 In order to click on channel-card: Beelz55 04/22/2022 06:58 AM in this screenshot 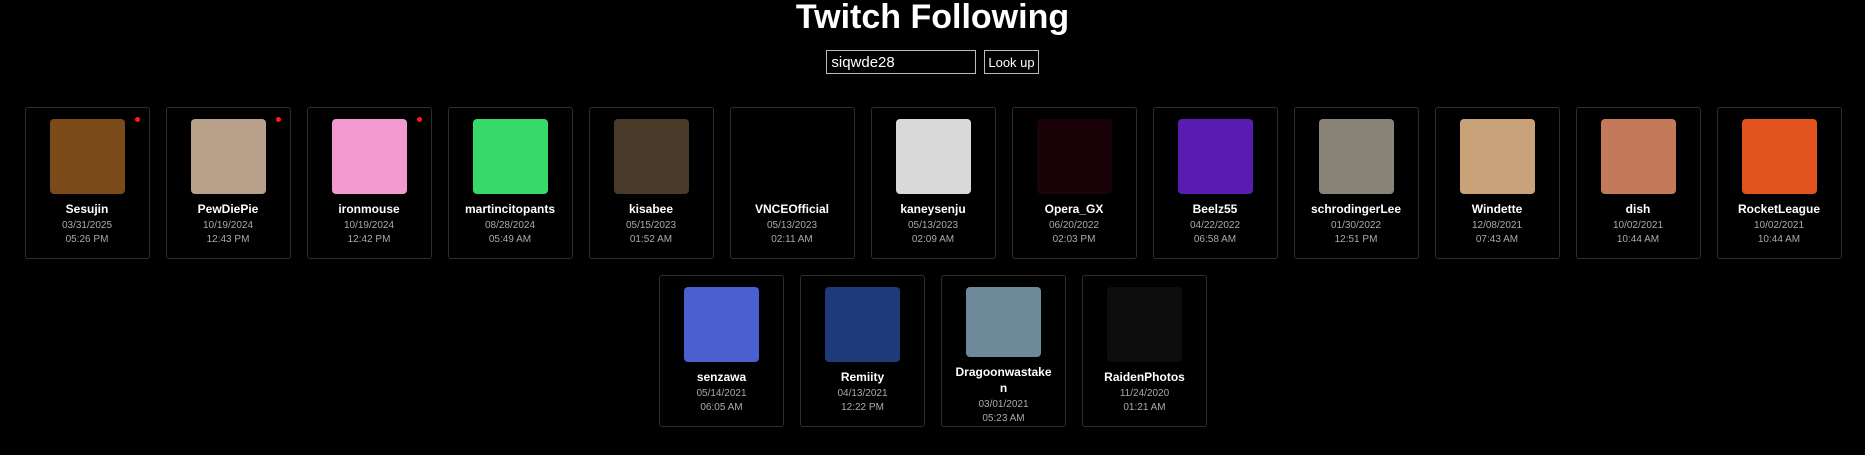, I will do `click(1215, 183)`.